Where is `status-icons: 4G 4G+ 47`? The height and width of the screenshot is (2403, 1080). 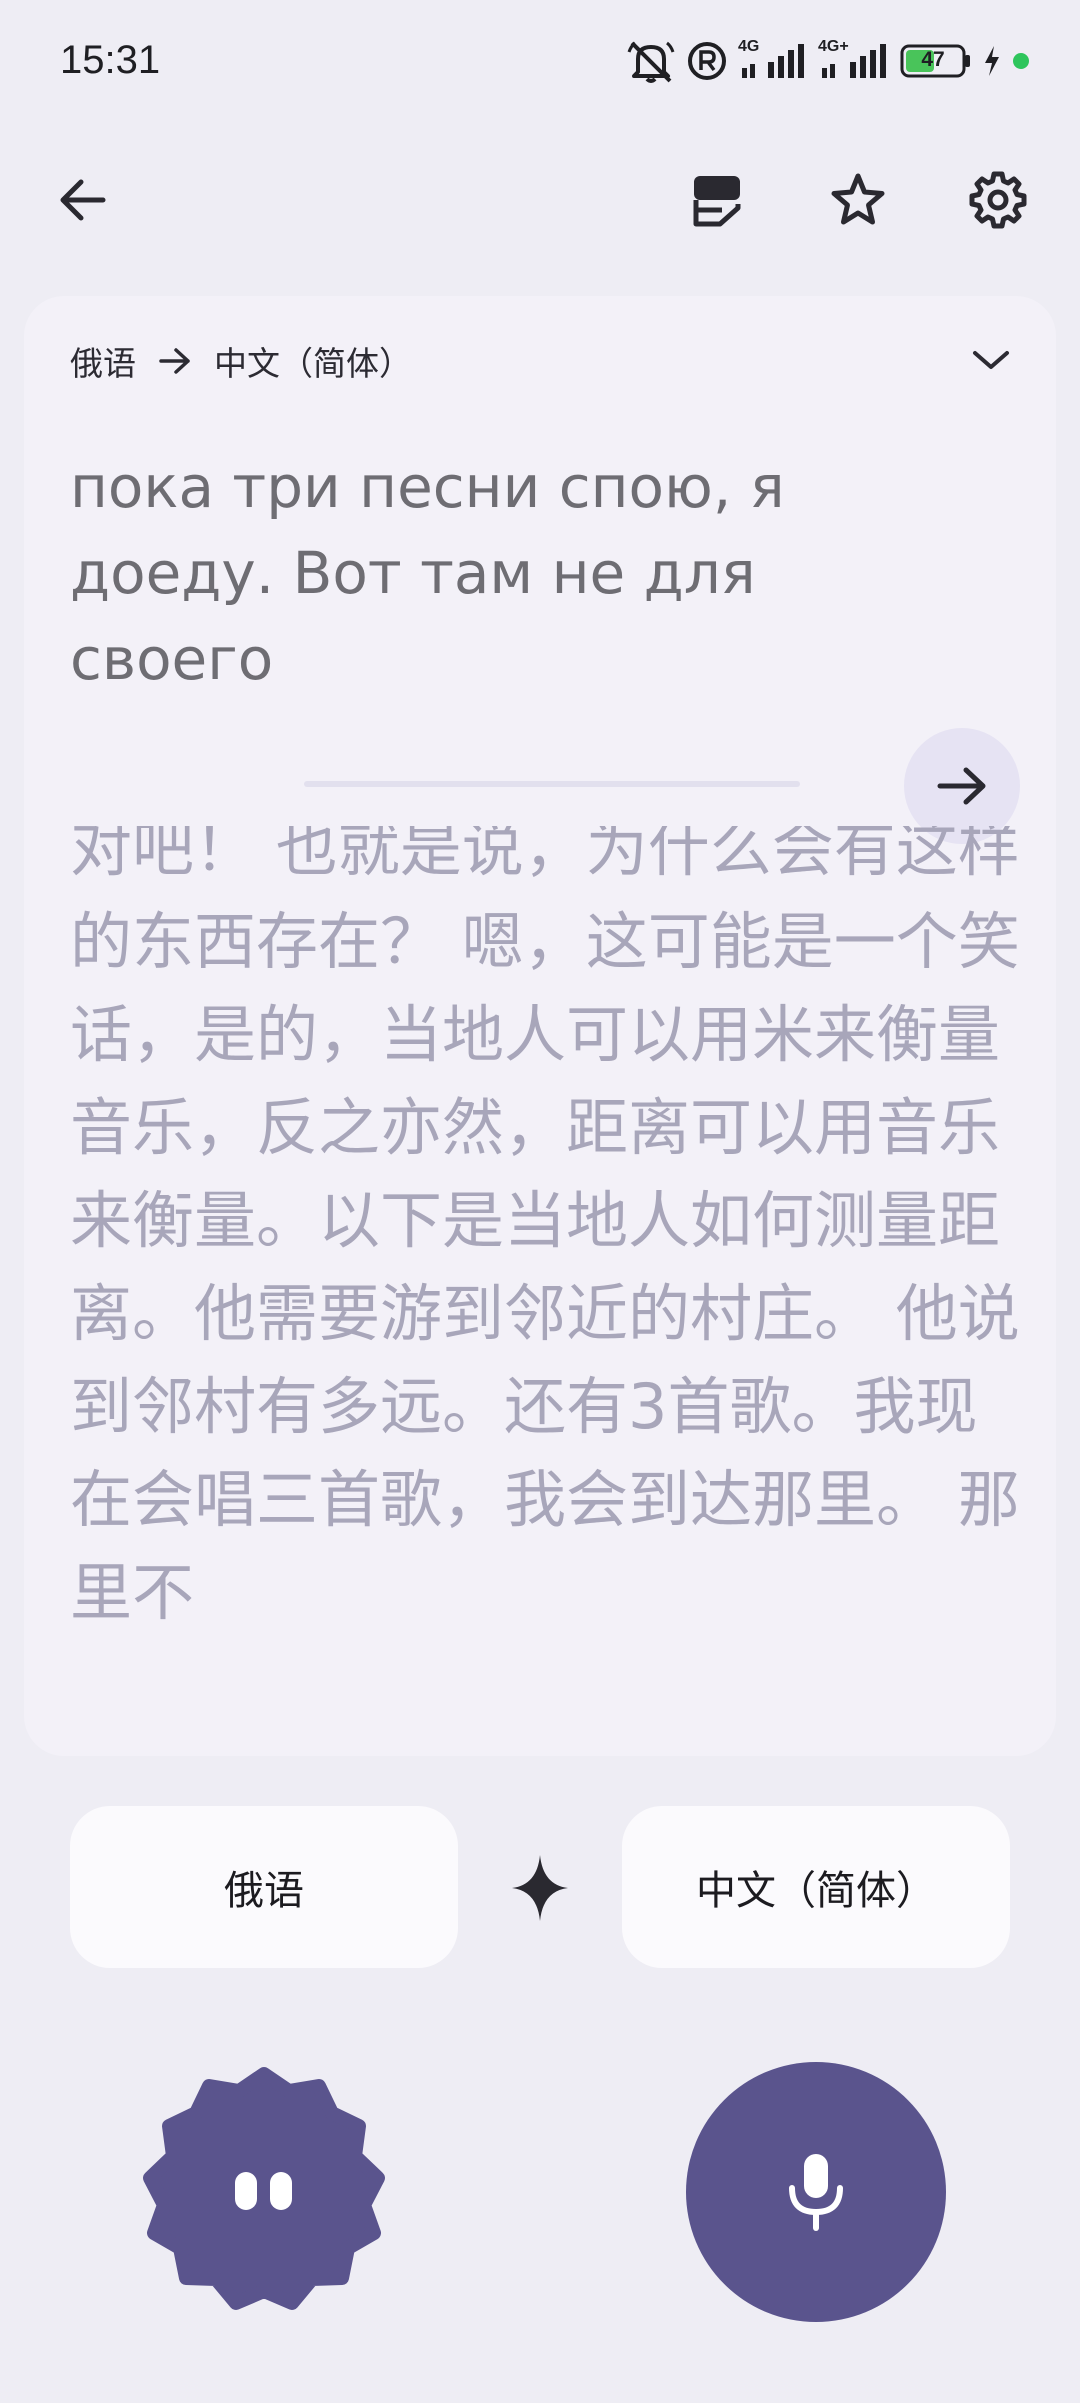 status-icons: 4G 4G+ 47 is located at coordinates (828, 61).